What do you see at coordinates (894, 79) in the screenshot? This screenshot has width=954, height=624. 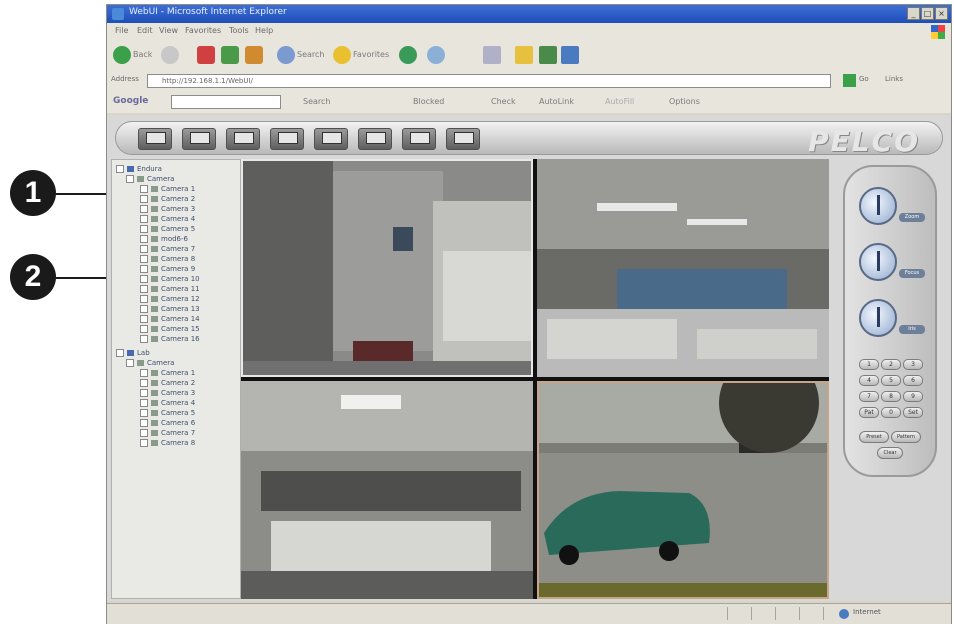 I see `links-label: Links` at bounding box center [894, 79].